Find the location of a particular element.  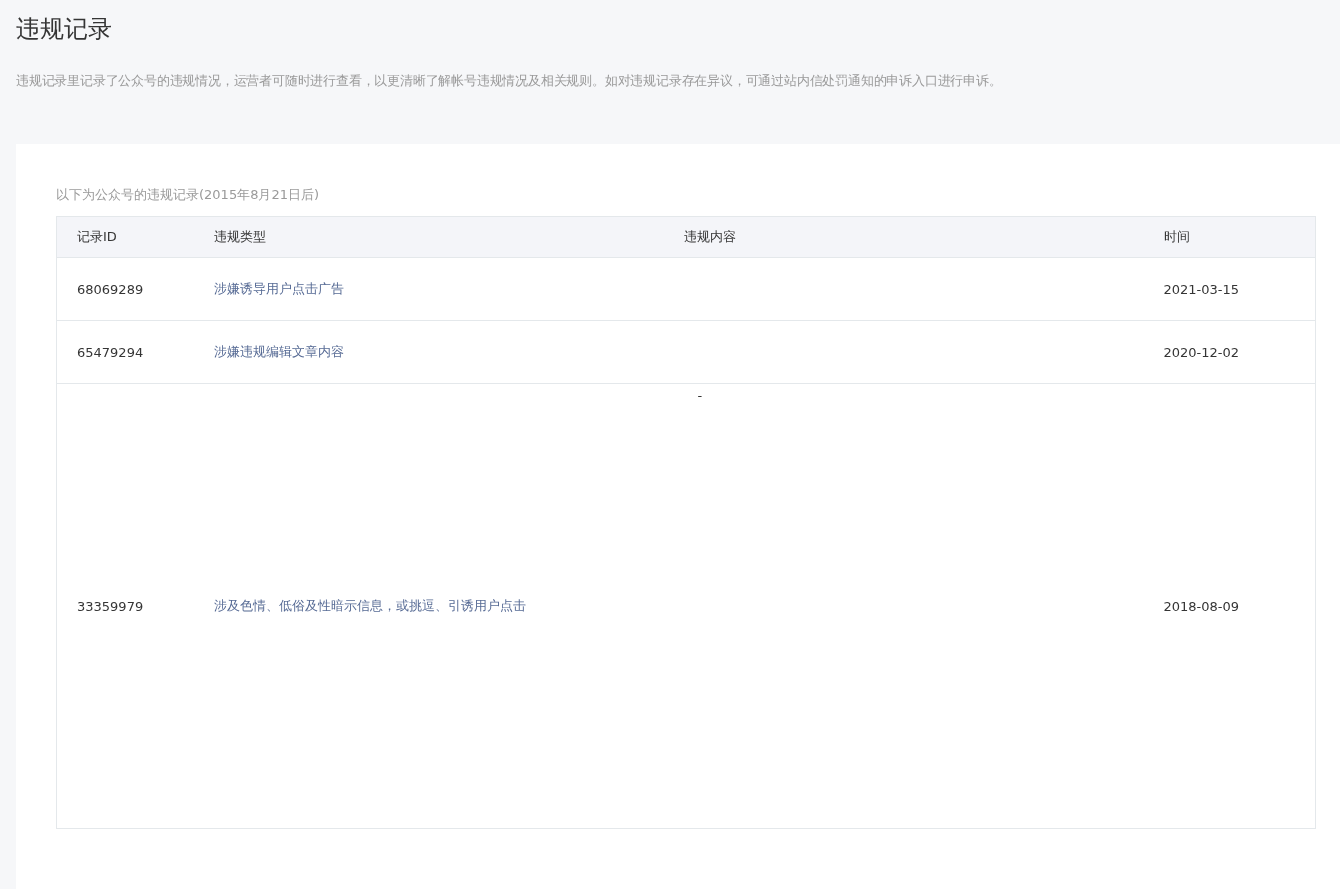

table-caption: 以下为公众号的违规记录(2015年8月21日后) is located at coordinates (188, 195).